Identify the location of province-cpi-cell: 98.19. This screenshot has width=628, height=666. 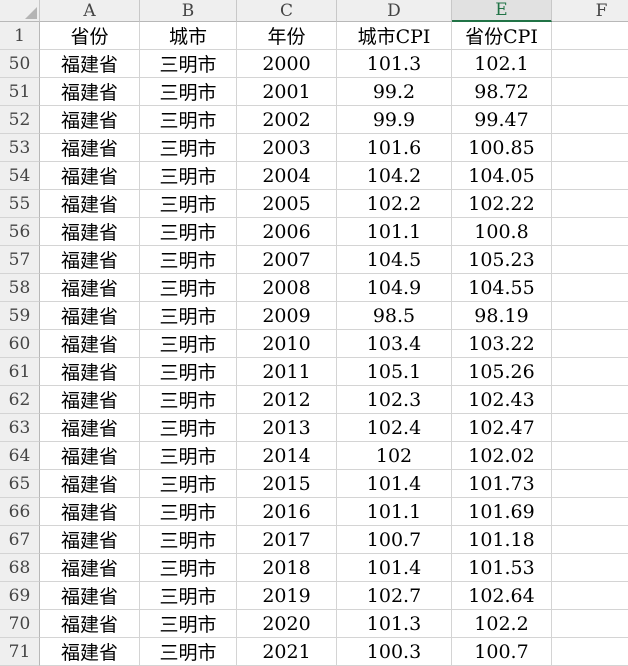
(502, 316).